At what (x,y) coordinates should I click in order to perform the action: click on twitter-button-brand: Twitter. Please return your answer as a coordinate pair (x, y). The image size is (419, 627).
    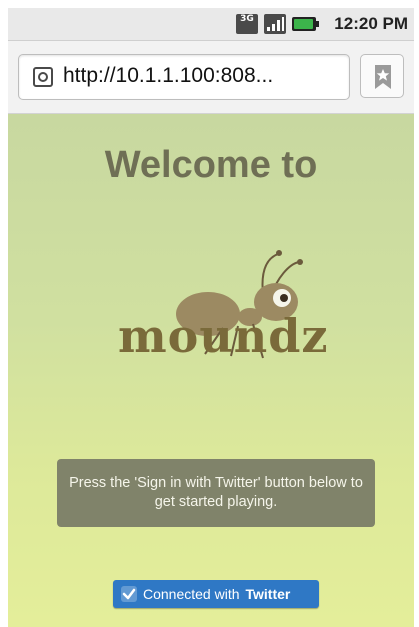
    Looking at the image, I should click on (268, 594).